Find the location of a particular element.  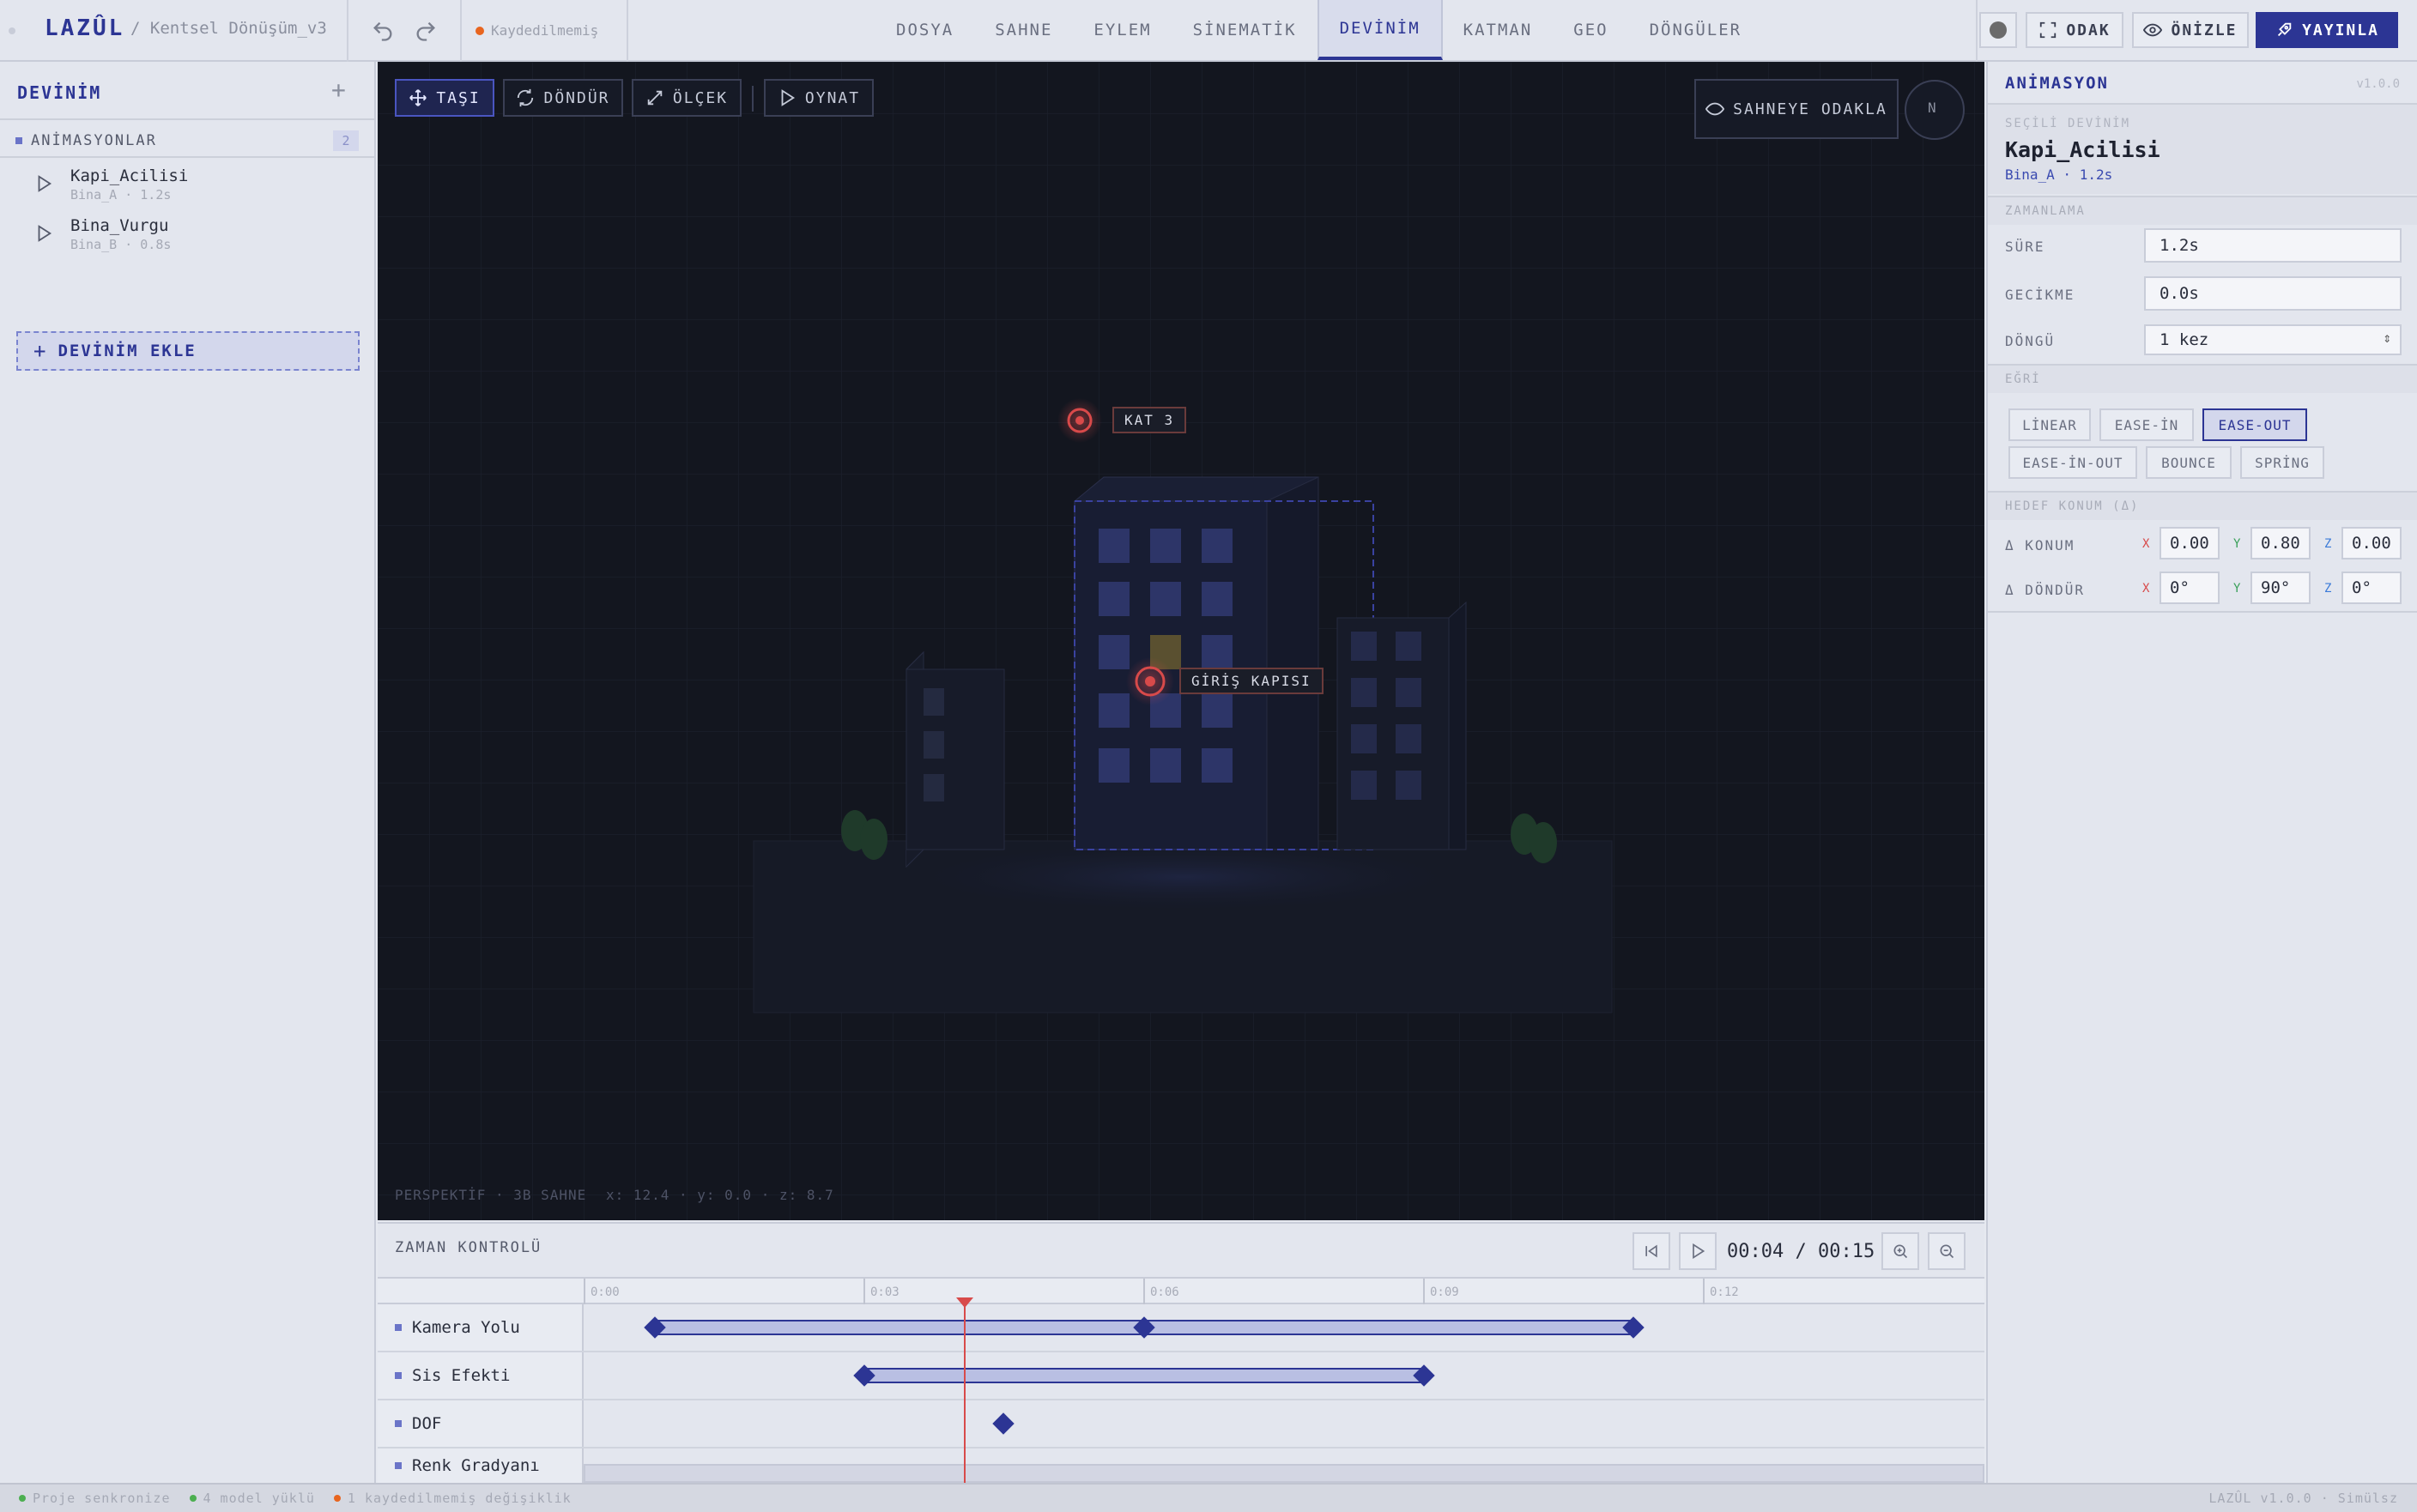

scale-tool: ÖLÇEK is located at coordinates (687, 98).